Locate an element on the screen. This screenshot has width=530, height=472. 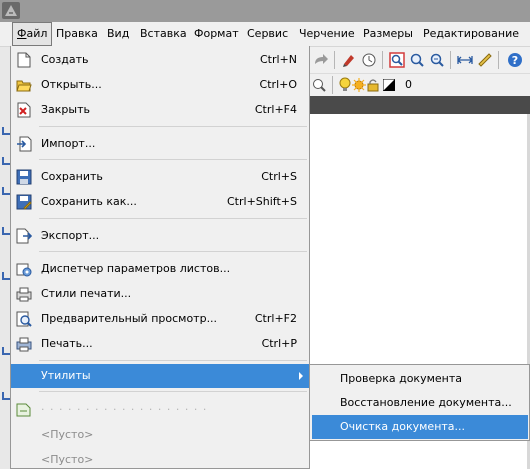
page-setup-icon is located at coordinates (24, 269).